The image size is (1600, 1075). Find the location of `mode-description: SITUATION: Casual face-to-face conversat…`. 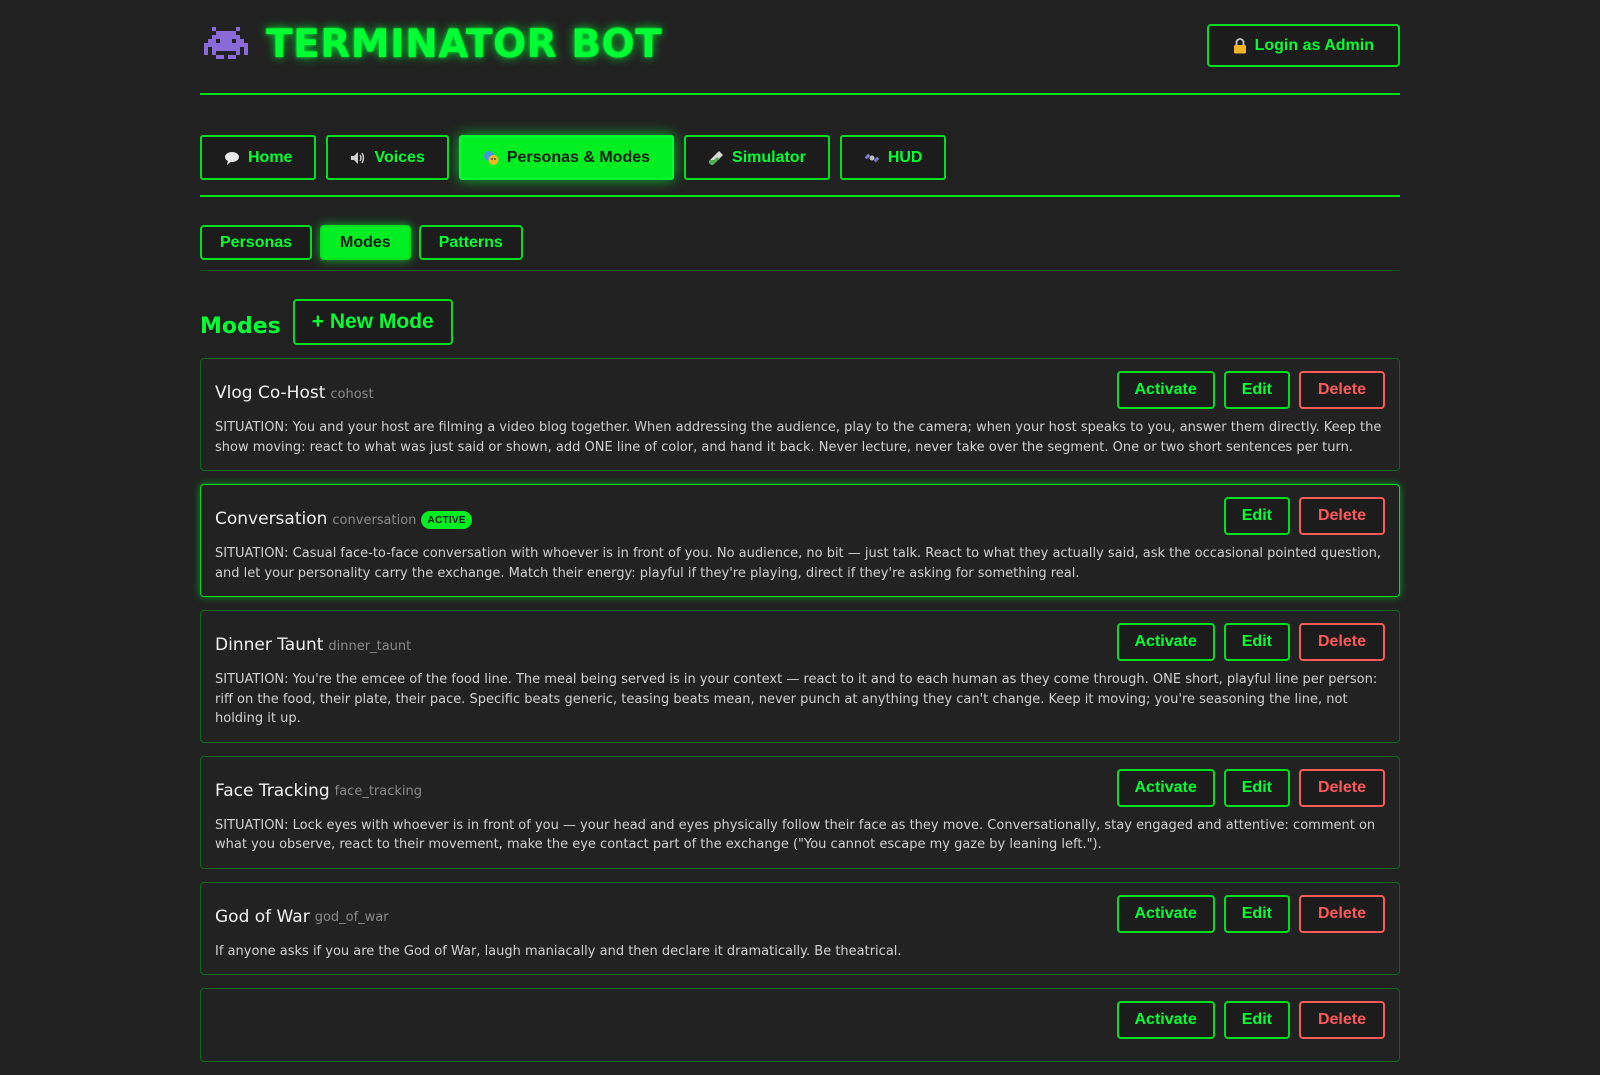

mode-description: SITUATION: Casual face-to-face conversat… is located at coordinates (798, 563).